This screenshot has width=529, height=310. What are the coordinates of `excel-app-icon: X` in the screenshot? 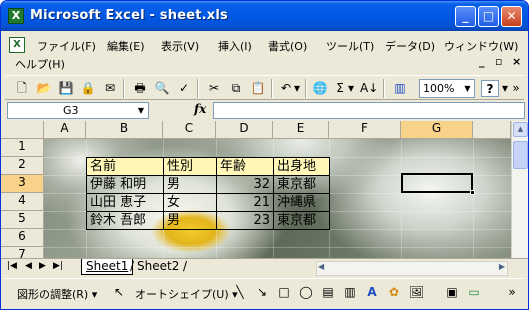 It's located at (16, 16).